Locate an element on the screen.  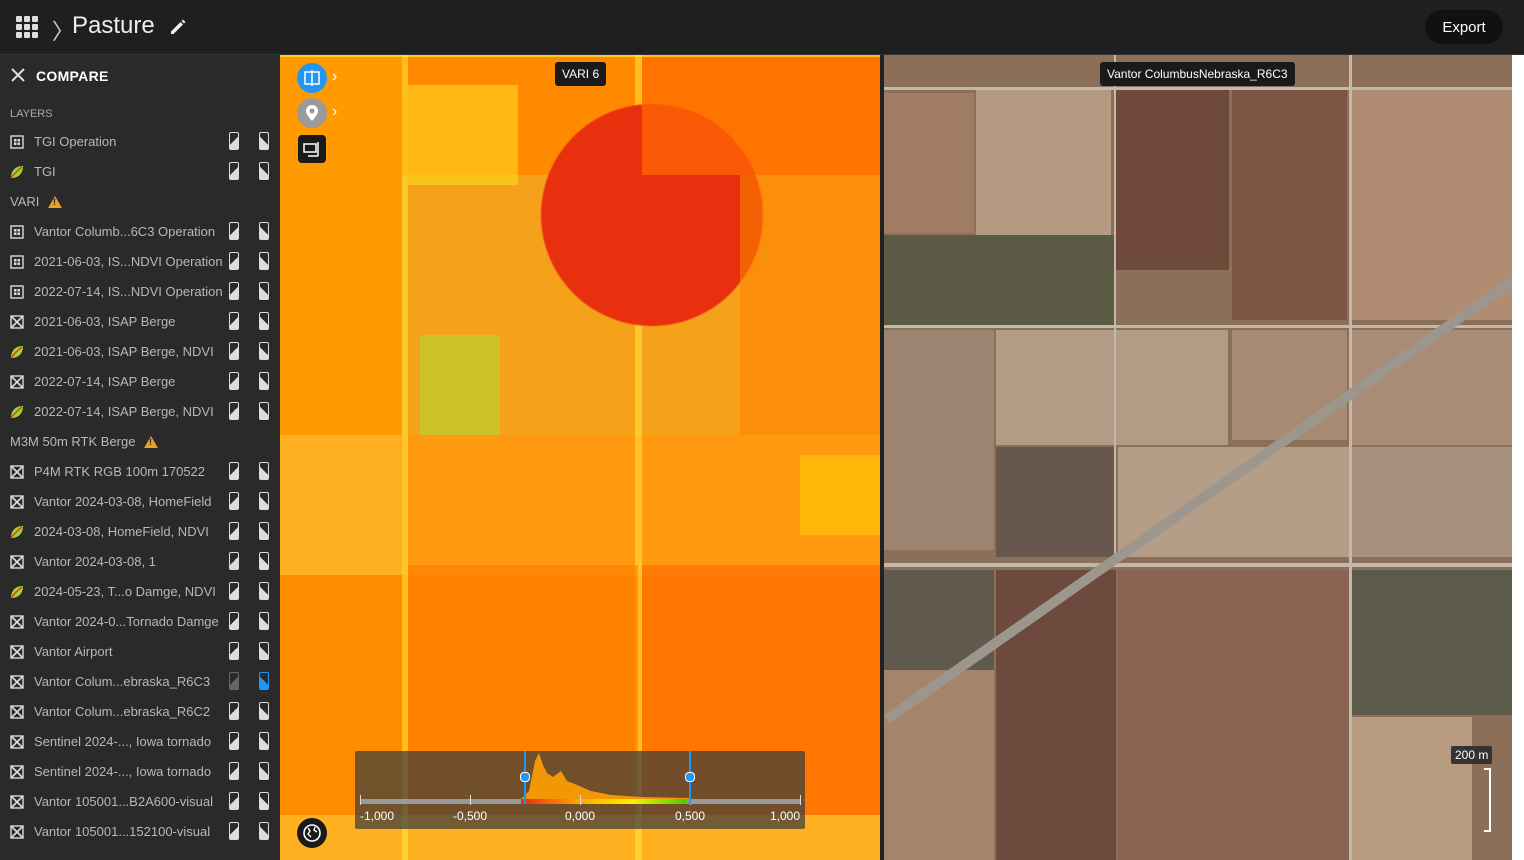
layer-row: 2022-07-14, IS...NDVI Operation is located at coordinates (140, 292).